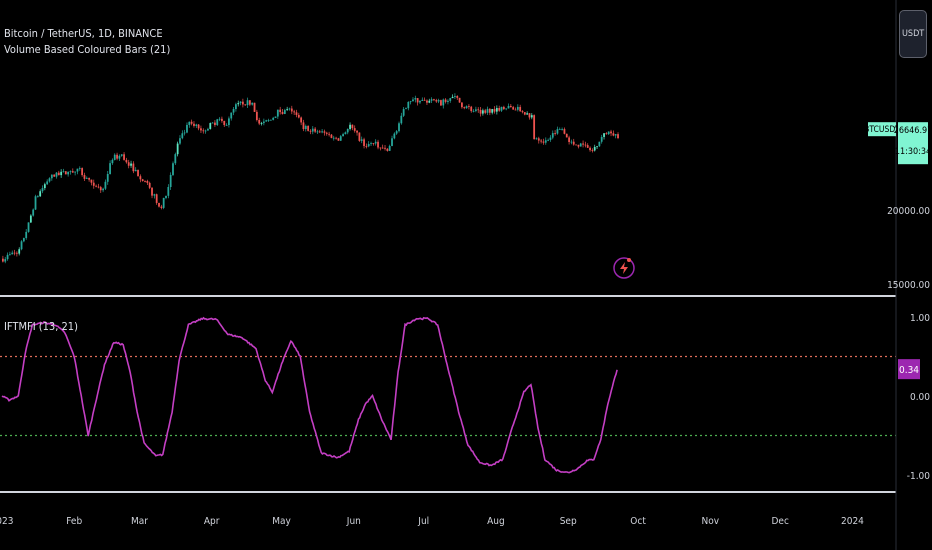 This screenshot has height=550, width=932. Describe the element at coordinates (852, 521) in the screenshot. I see `time-tick-label: 2024` at that location.